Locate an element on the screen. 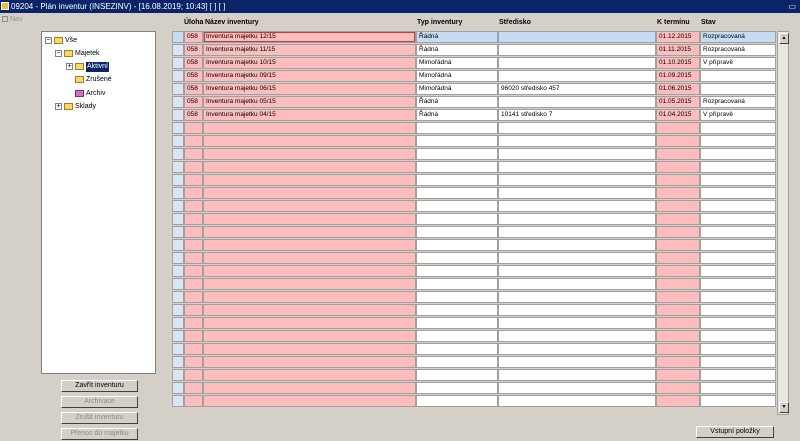 This screenshot has width=800, height=441. cell-status: V přípravě is located at coordinates (738, 63).